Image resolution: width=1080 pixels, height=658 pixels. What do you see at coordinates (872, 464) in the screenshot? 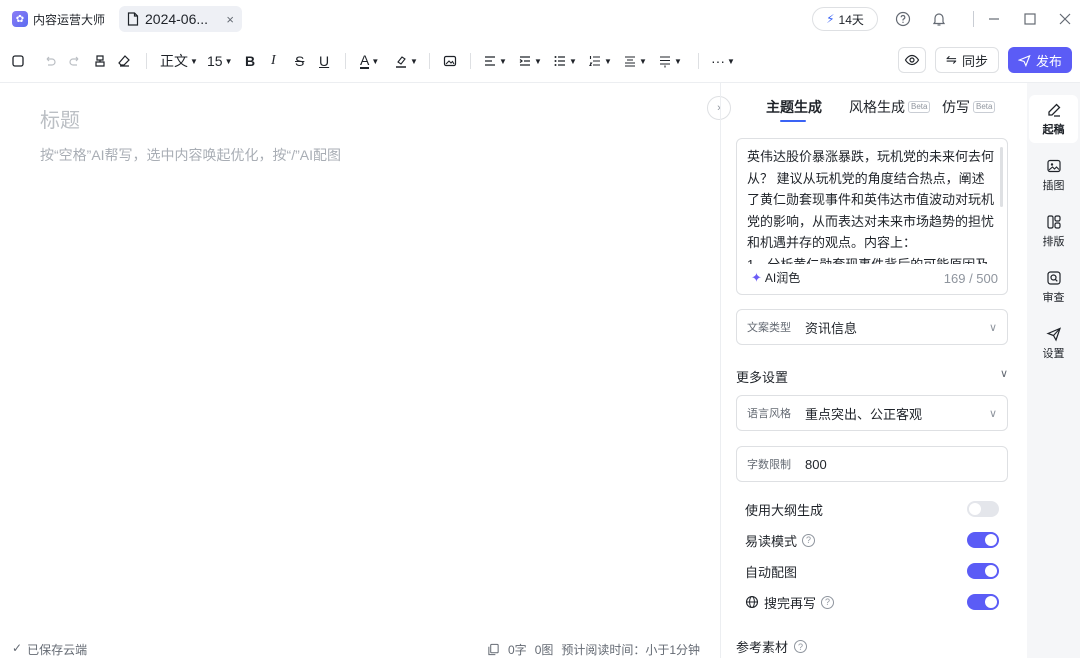
I see `word-limit-input: 字数限制 800` at bounding box center [872, 464].